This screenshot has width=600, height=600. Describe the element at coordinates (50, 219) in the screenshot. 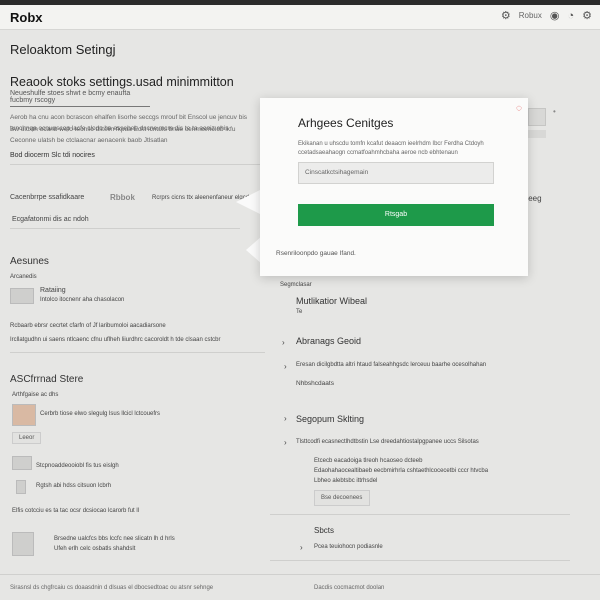

I see `sub-label: Ecgafatonmi dis ac ndoh` at that location.